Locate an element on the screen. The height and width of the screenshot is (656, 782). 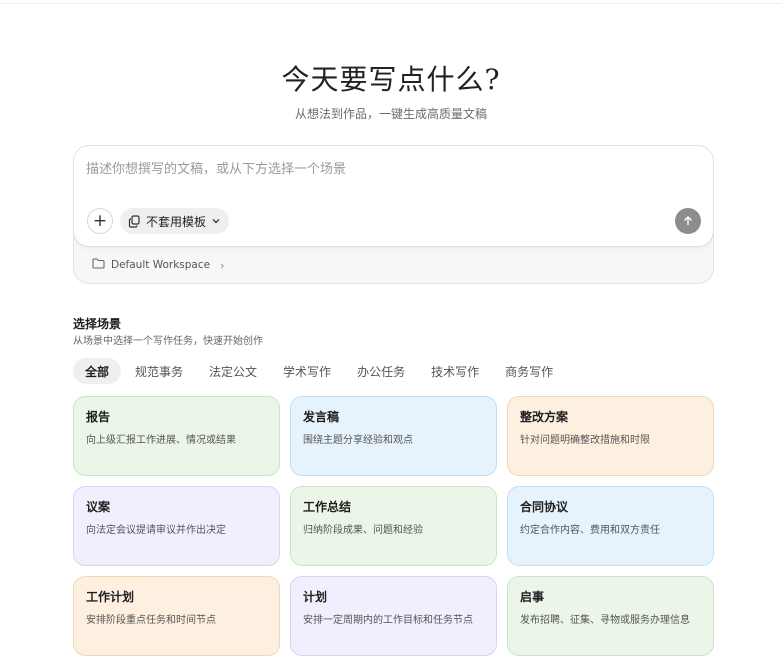
composer-input-area: + 不套用模板 is located at coordinates (393, 196).